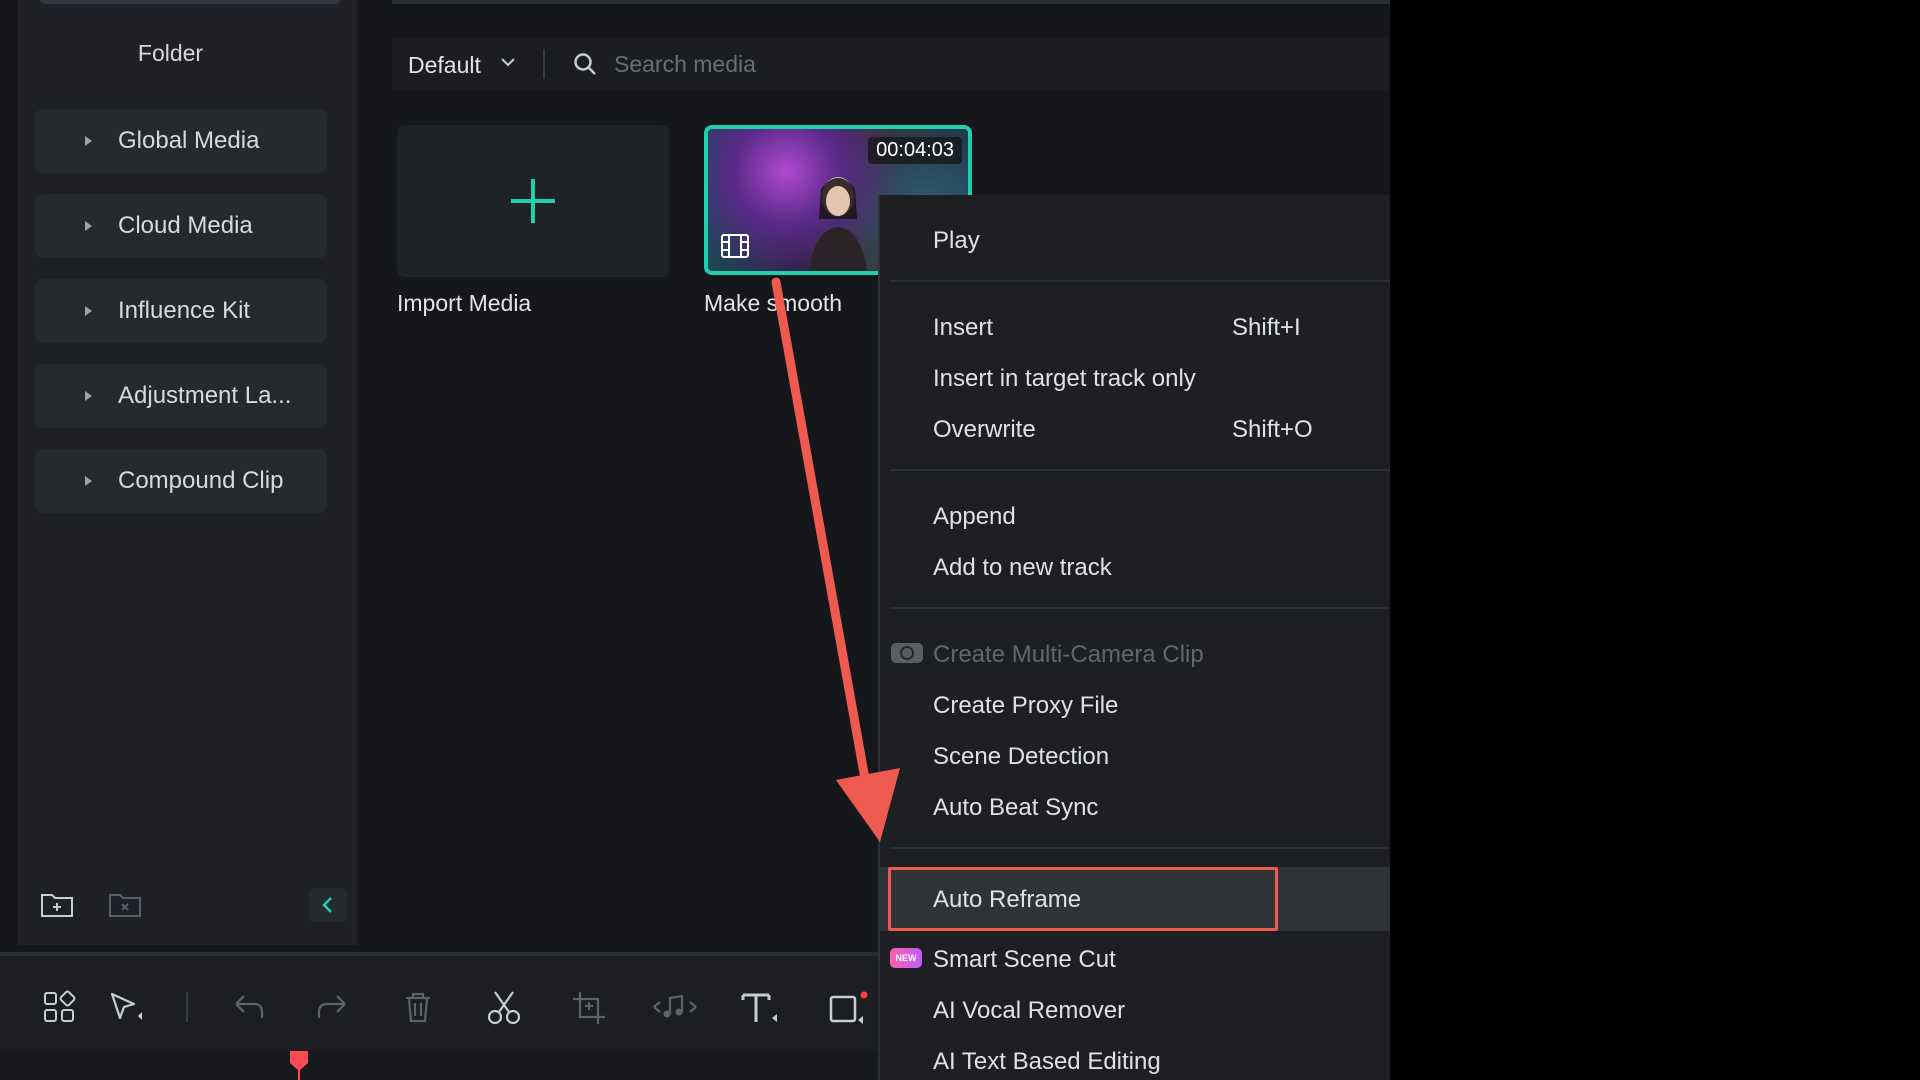 This screenshot has height=1080, width=1920. Describe the element at coordinates (891, 2) in the screenshot. I see `media-top-edge` at that location.